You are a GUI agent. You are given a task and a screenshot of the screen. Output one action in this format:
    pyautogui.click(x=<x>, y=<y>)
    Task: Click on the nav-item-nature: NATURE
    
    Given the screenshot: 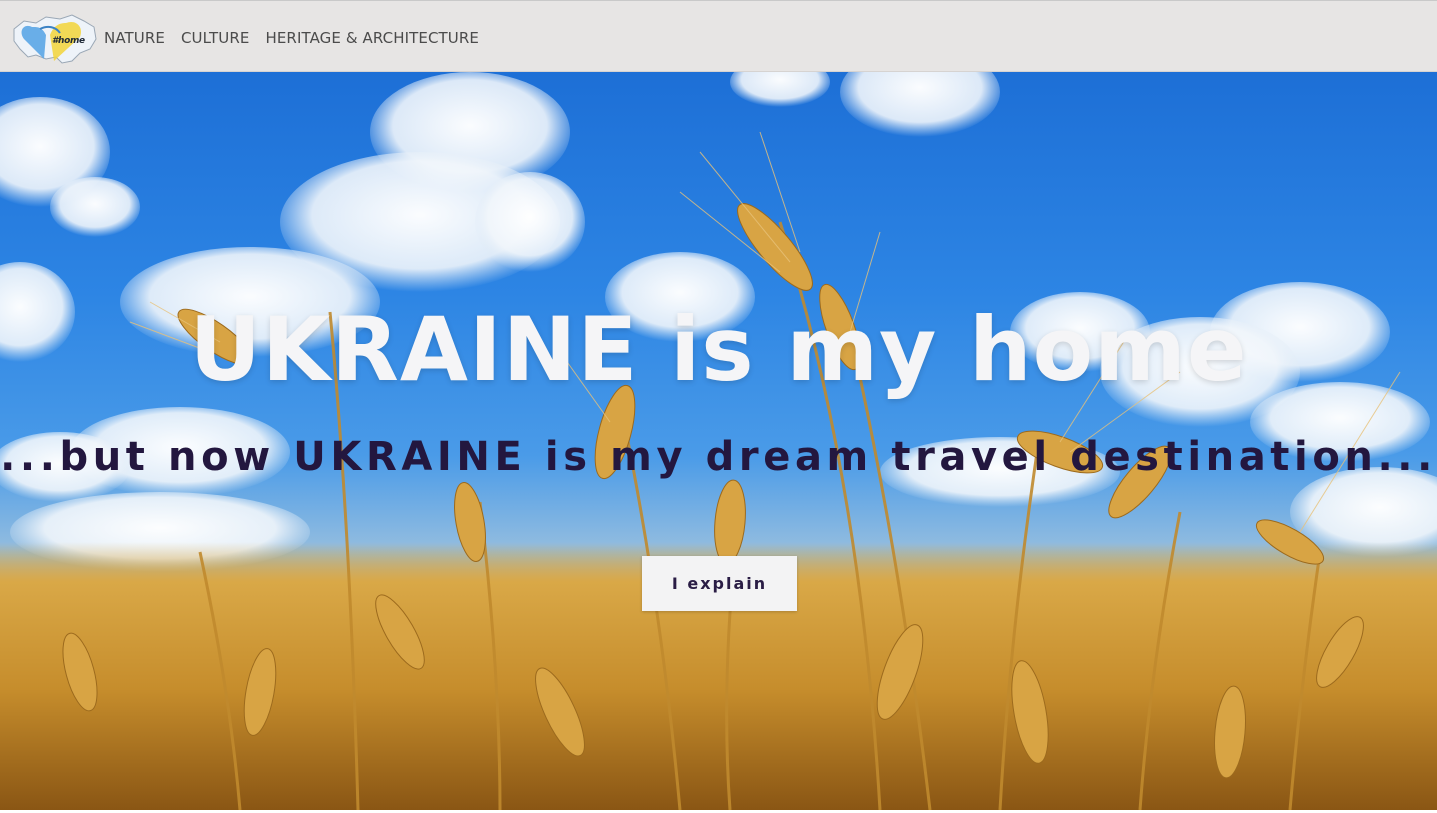 What is the action you would take?
    pyautogui.click(x=134, y=38)
    